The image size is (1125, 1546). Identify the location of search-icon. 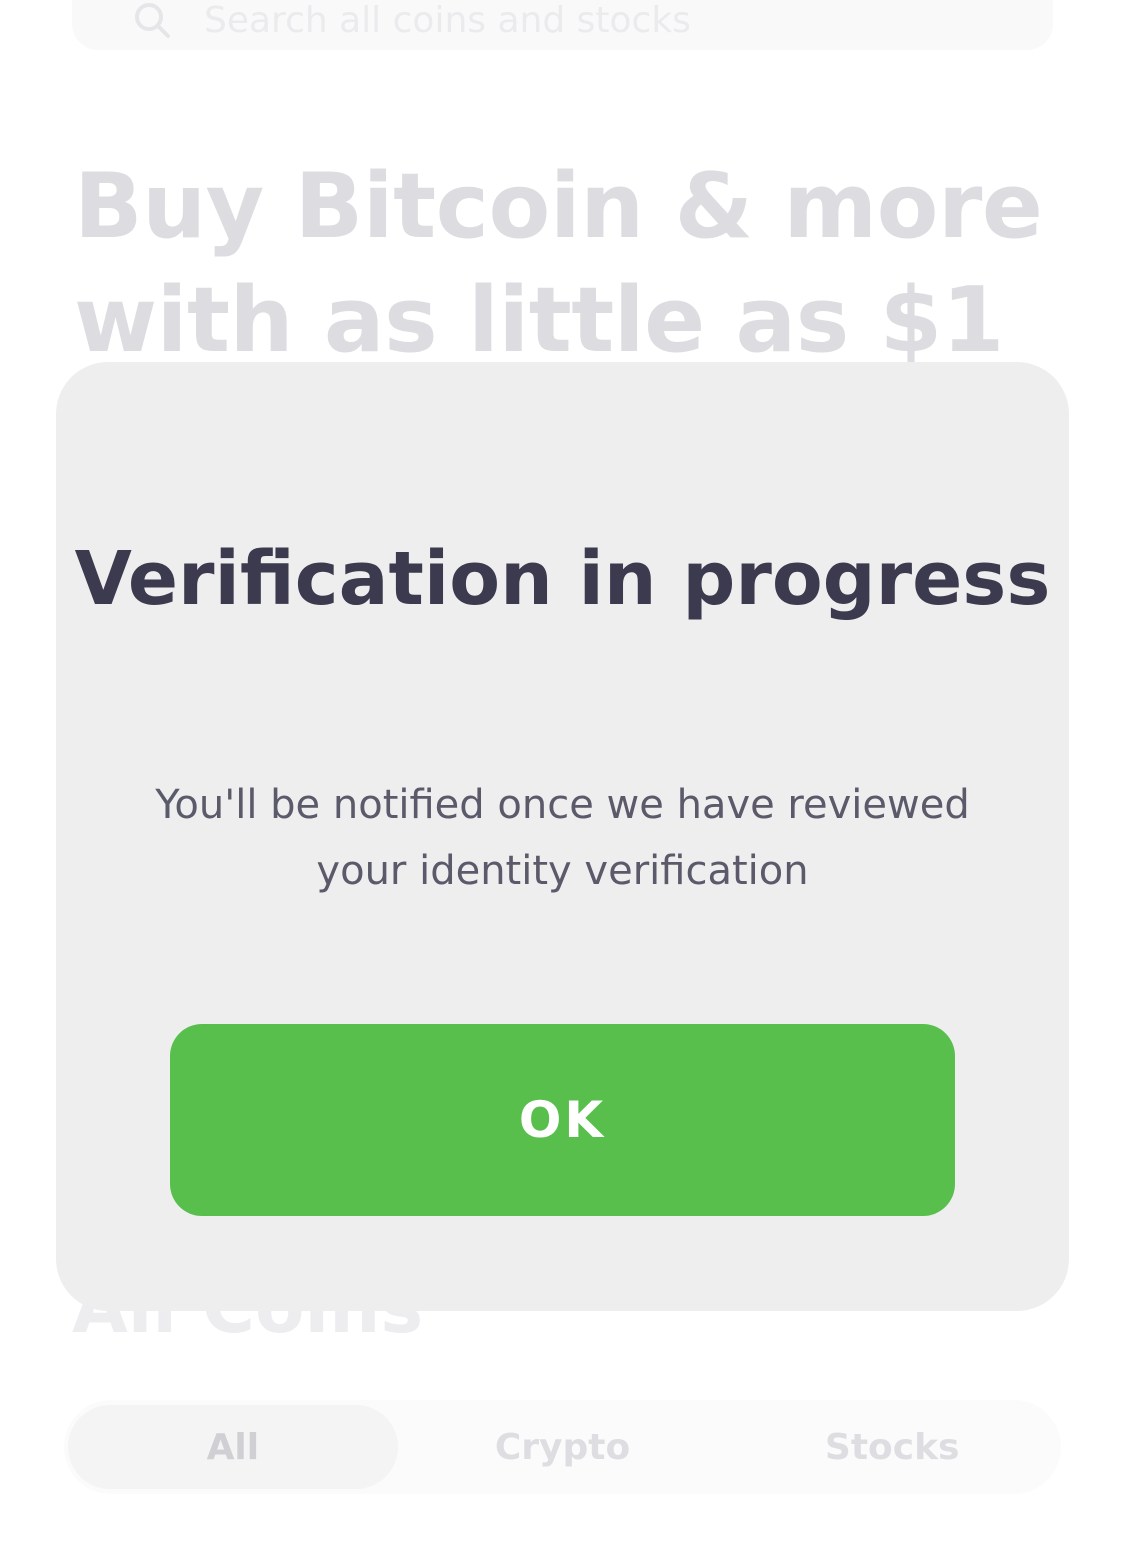
(152, 20).